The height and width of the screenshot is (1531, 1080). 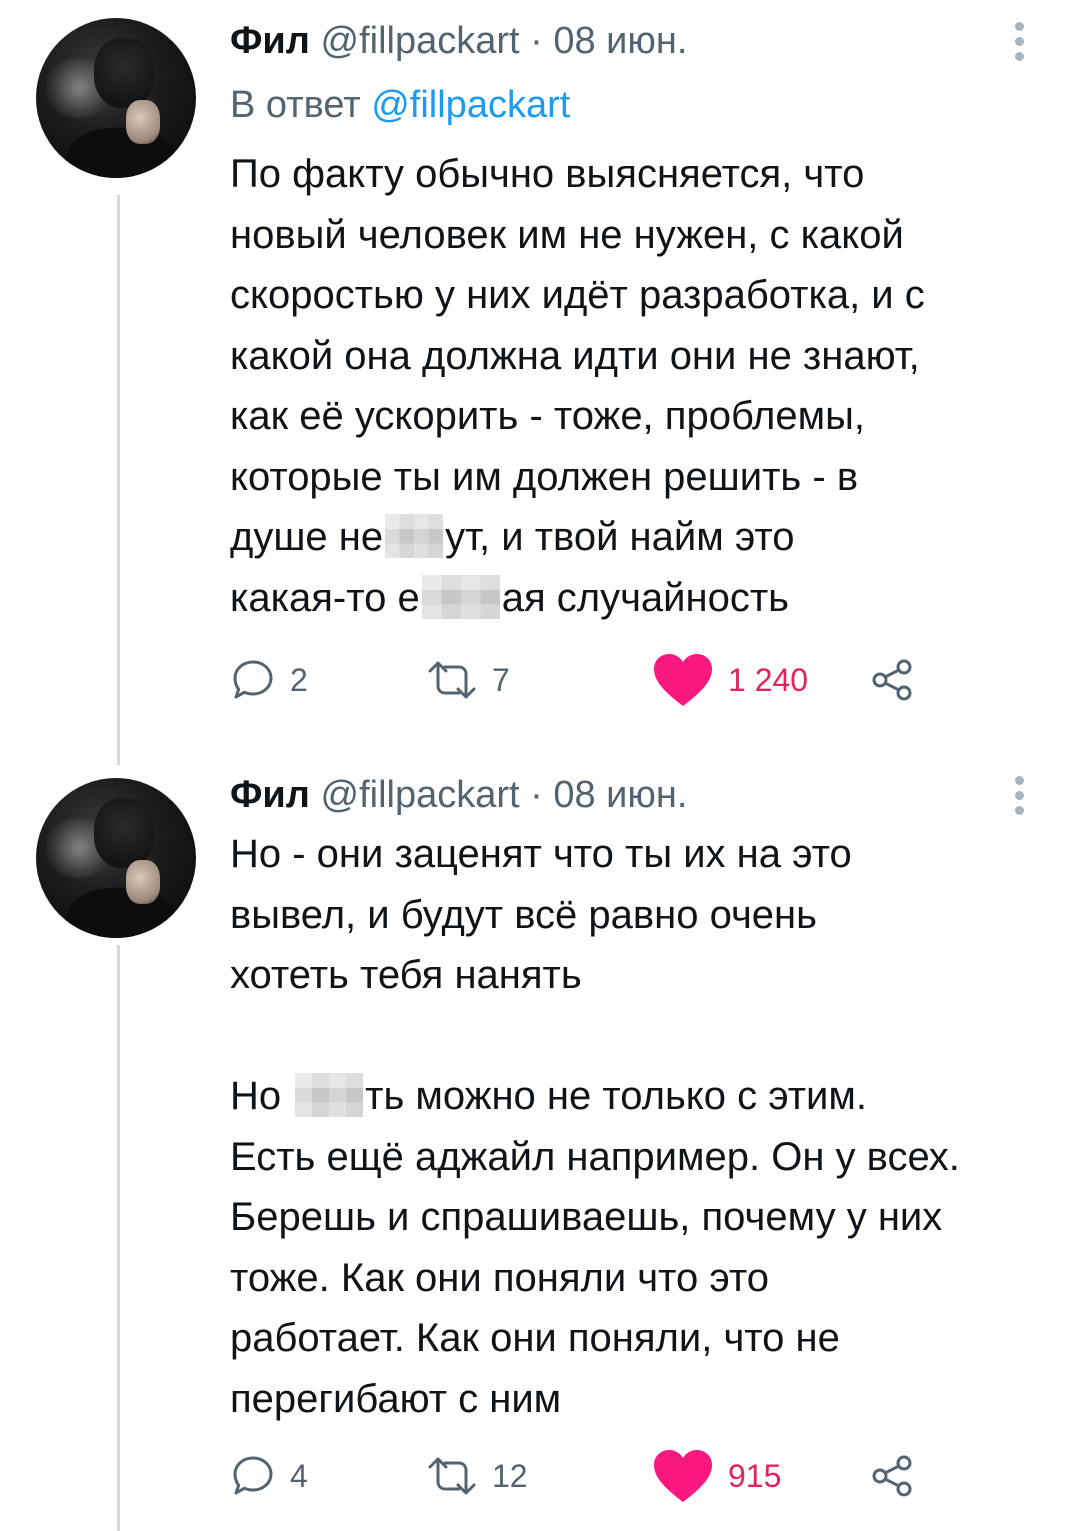 What do you see at coordinates (325, 597) in the screenshot?
I see `text-before-censor: какая-то е` at bounding box center [325, 597].